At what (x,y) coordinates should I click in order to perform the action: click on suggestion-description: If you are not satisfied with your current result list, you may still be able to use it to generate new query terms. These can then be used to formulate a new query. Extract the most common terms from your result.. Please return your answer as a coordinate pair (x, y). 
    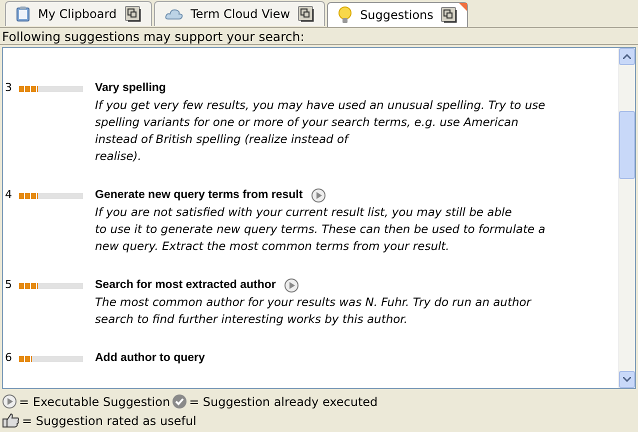
    Looking at the image, I should click on (320, 229).